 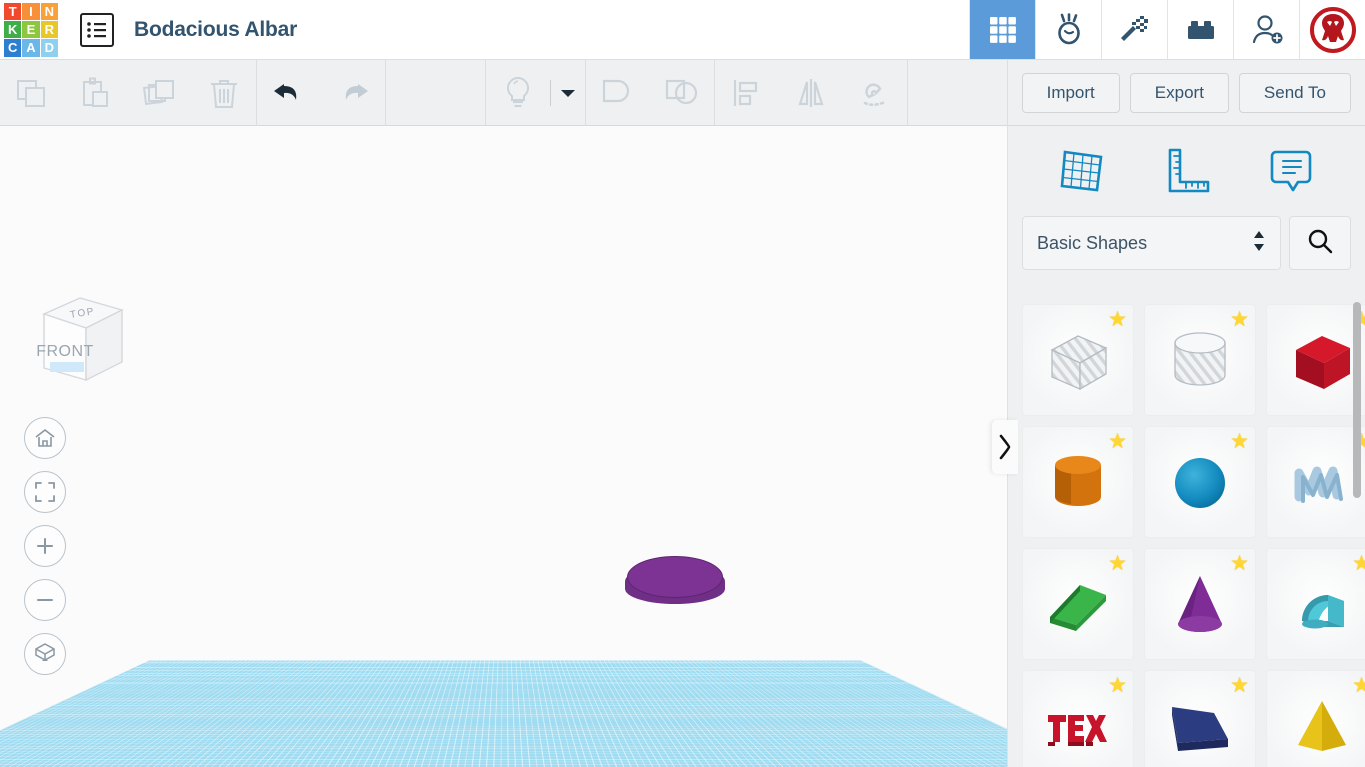 I want to click on logo-tile-e: E, so click(x=31, y=29).